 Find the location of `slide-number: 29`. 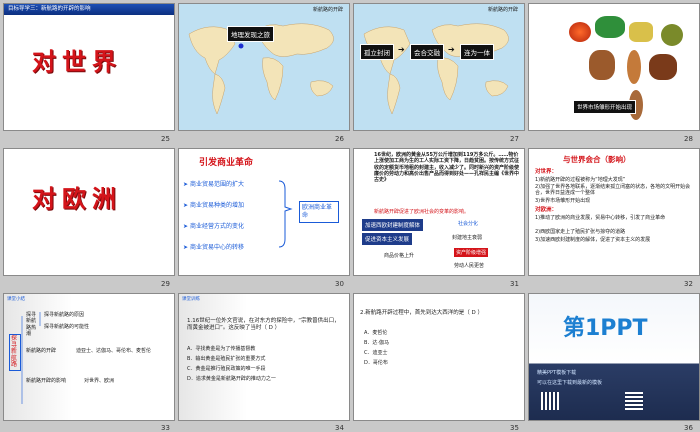

slide-number: 29 is located at coordinates (165, 284).